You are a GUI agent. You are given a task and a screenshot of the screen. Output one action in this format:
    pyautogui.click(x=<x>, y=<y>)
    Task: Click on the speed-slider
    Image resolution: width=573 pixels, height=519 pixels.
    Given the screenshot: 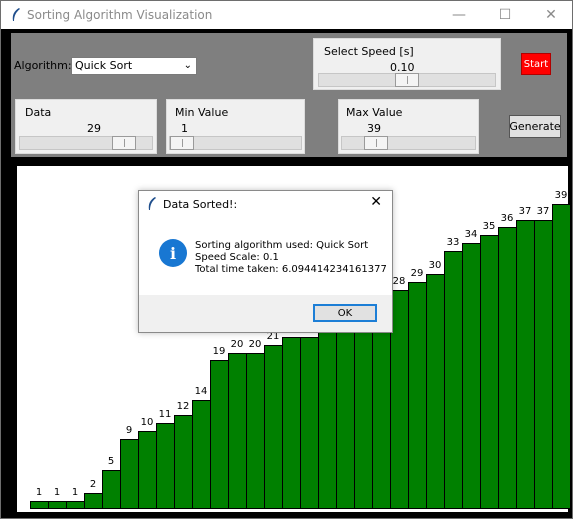 What is the action you would take?
    pyautogui.click(x=407, y=80)
    